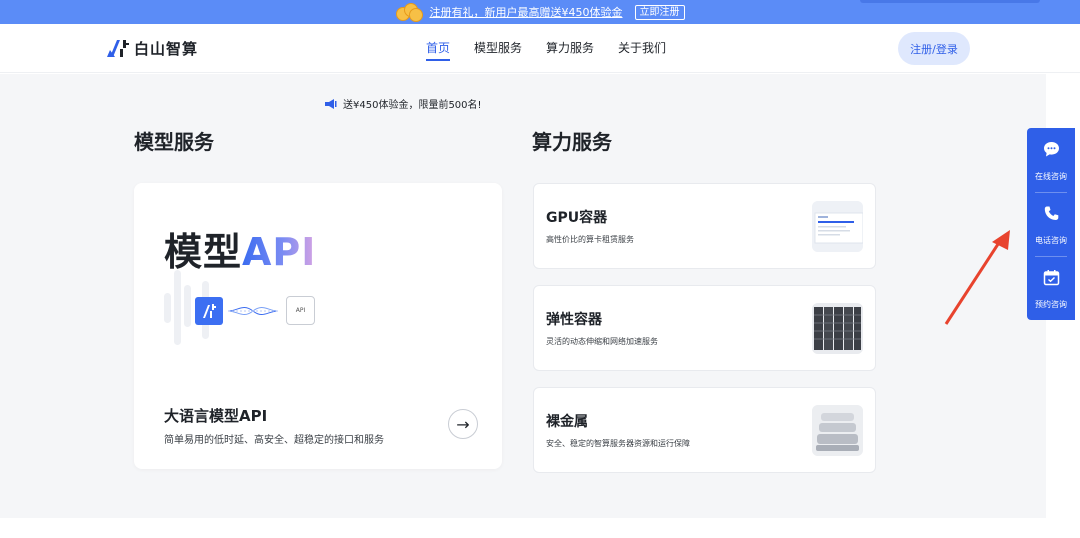  Describe the element at coordinates (209, 311) in the screenshot. I see `model-logo-icon` at that location.